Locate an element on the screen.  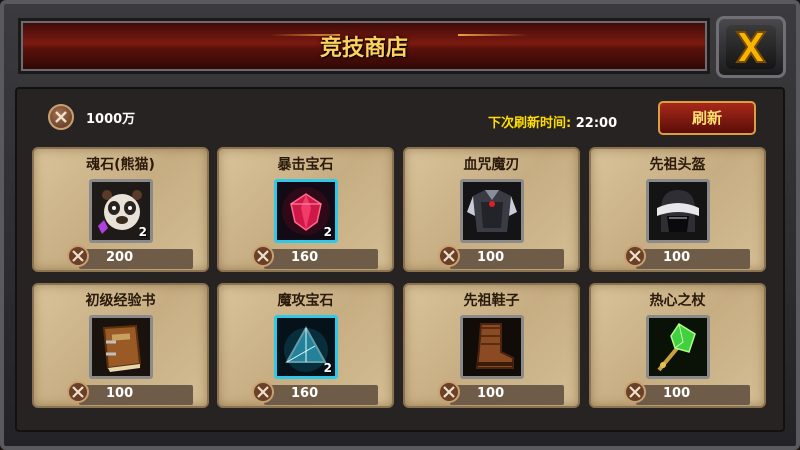
item-name: 魂石(熊猫) is located at coordinates (120, 165).